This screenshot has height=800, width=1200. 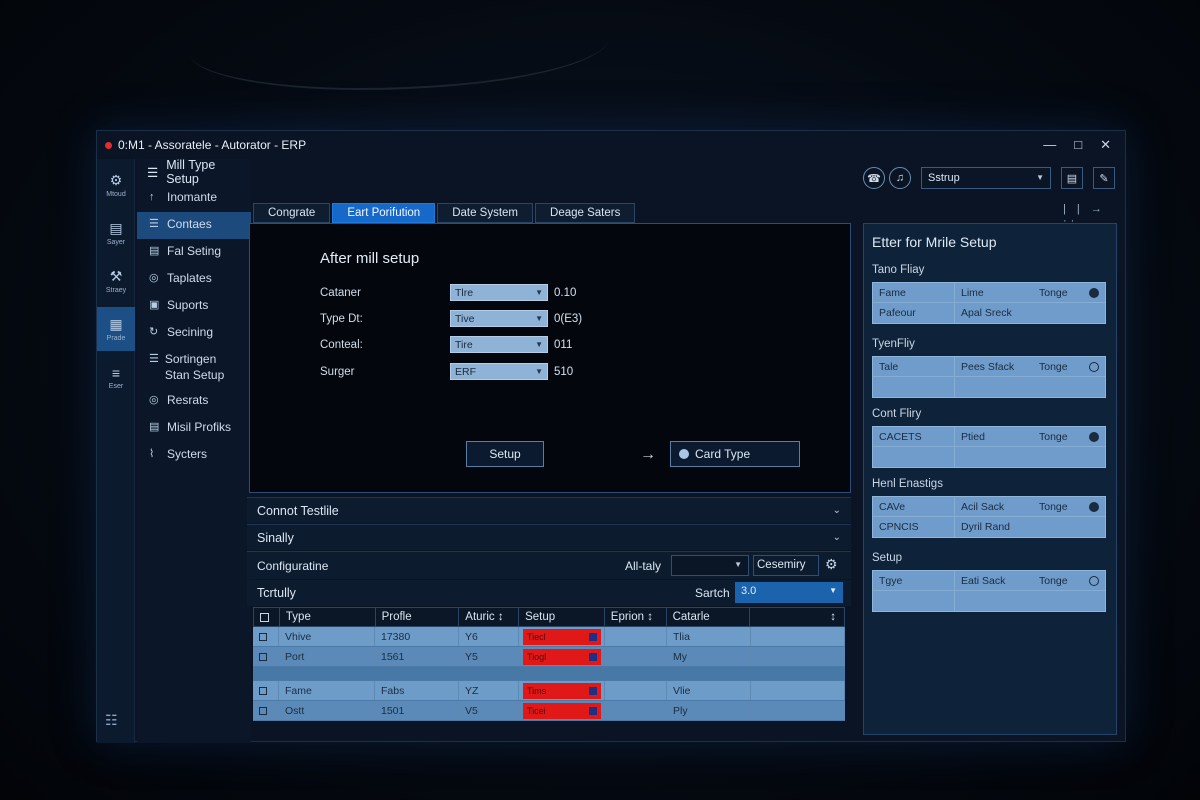 I want to click on rail-item-prade: ▦ Prade, so click(x=116, y=329).